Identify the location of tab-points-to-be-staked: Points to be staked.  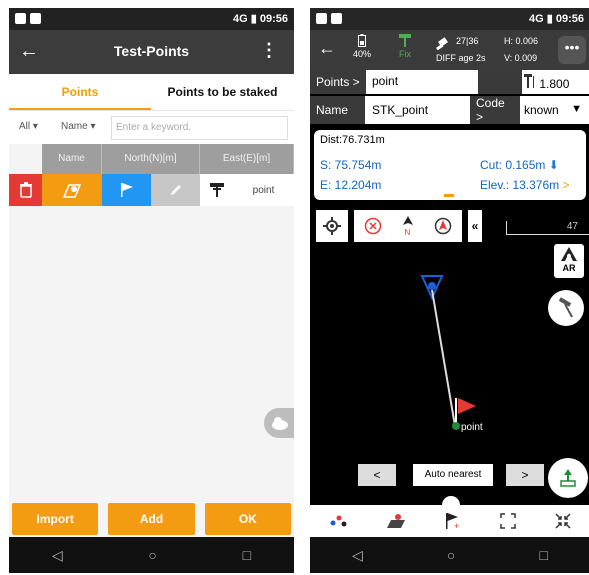
(222, 92).